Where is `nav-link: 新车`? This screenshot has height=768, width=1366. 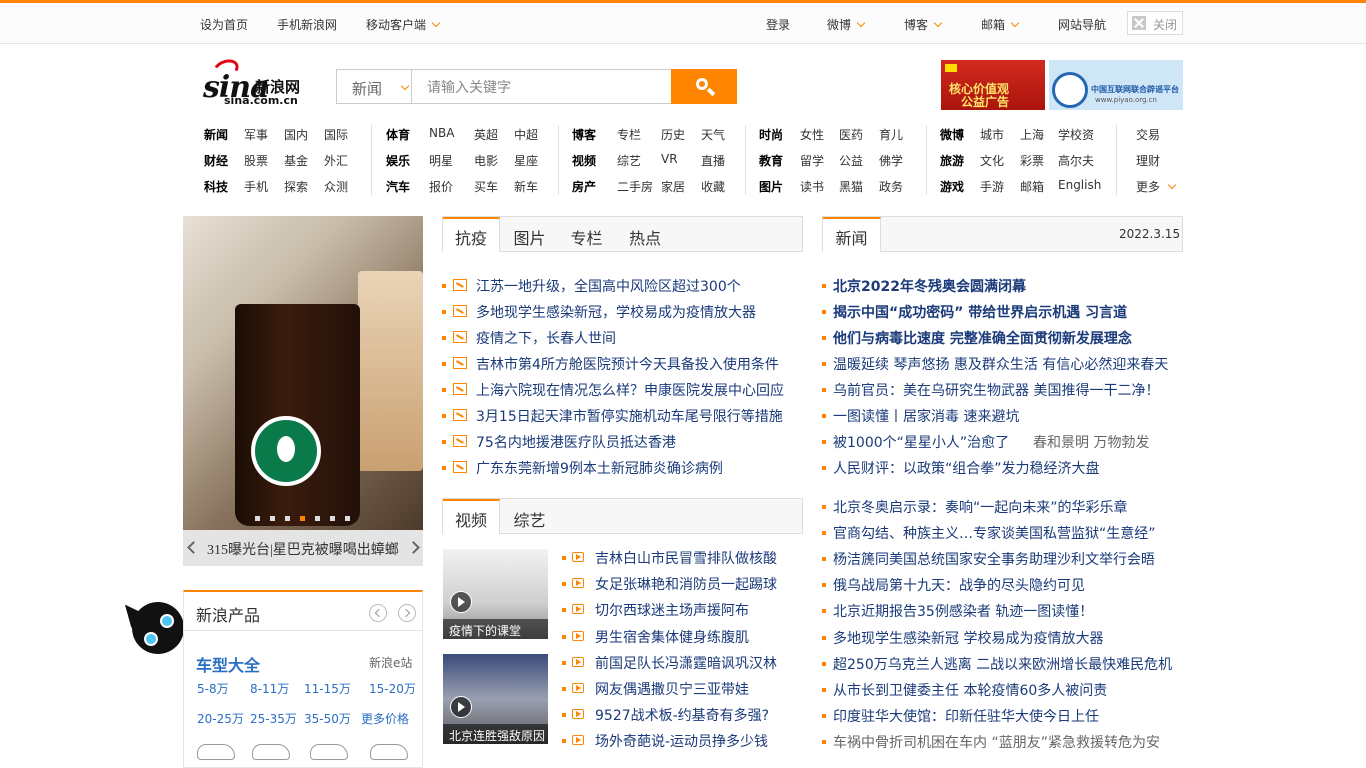
nav-link: 新车 is located at coordinates (526, 186).